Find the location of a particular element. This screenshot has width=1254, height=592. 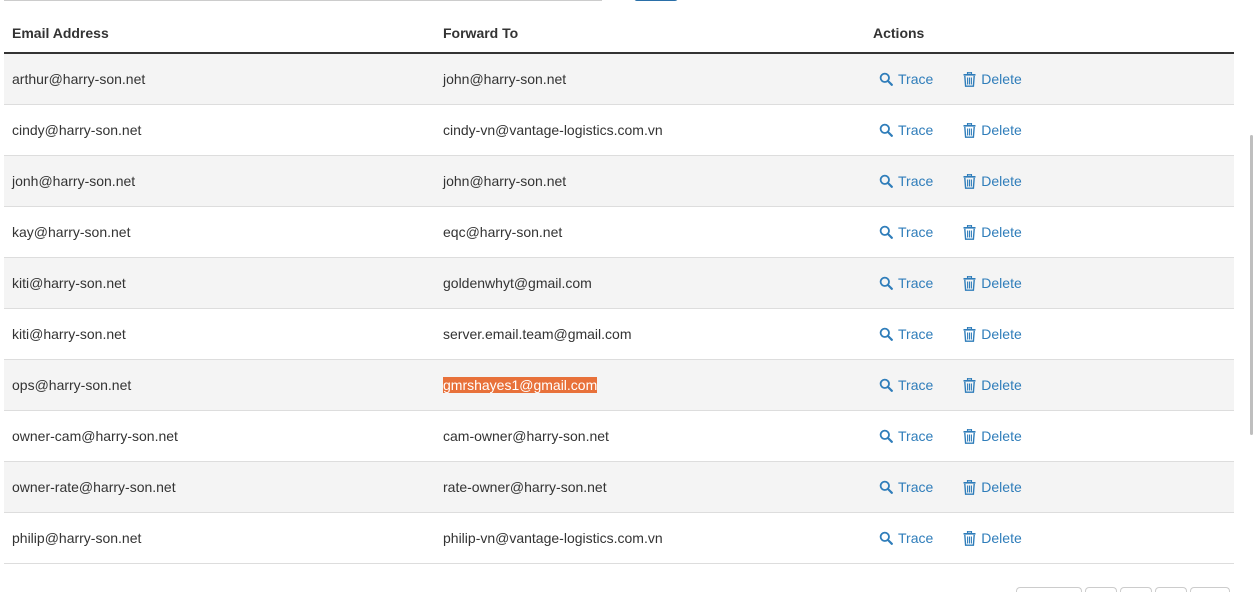

header-actions: Actions is located at coordinates (899, 33).